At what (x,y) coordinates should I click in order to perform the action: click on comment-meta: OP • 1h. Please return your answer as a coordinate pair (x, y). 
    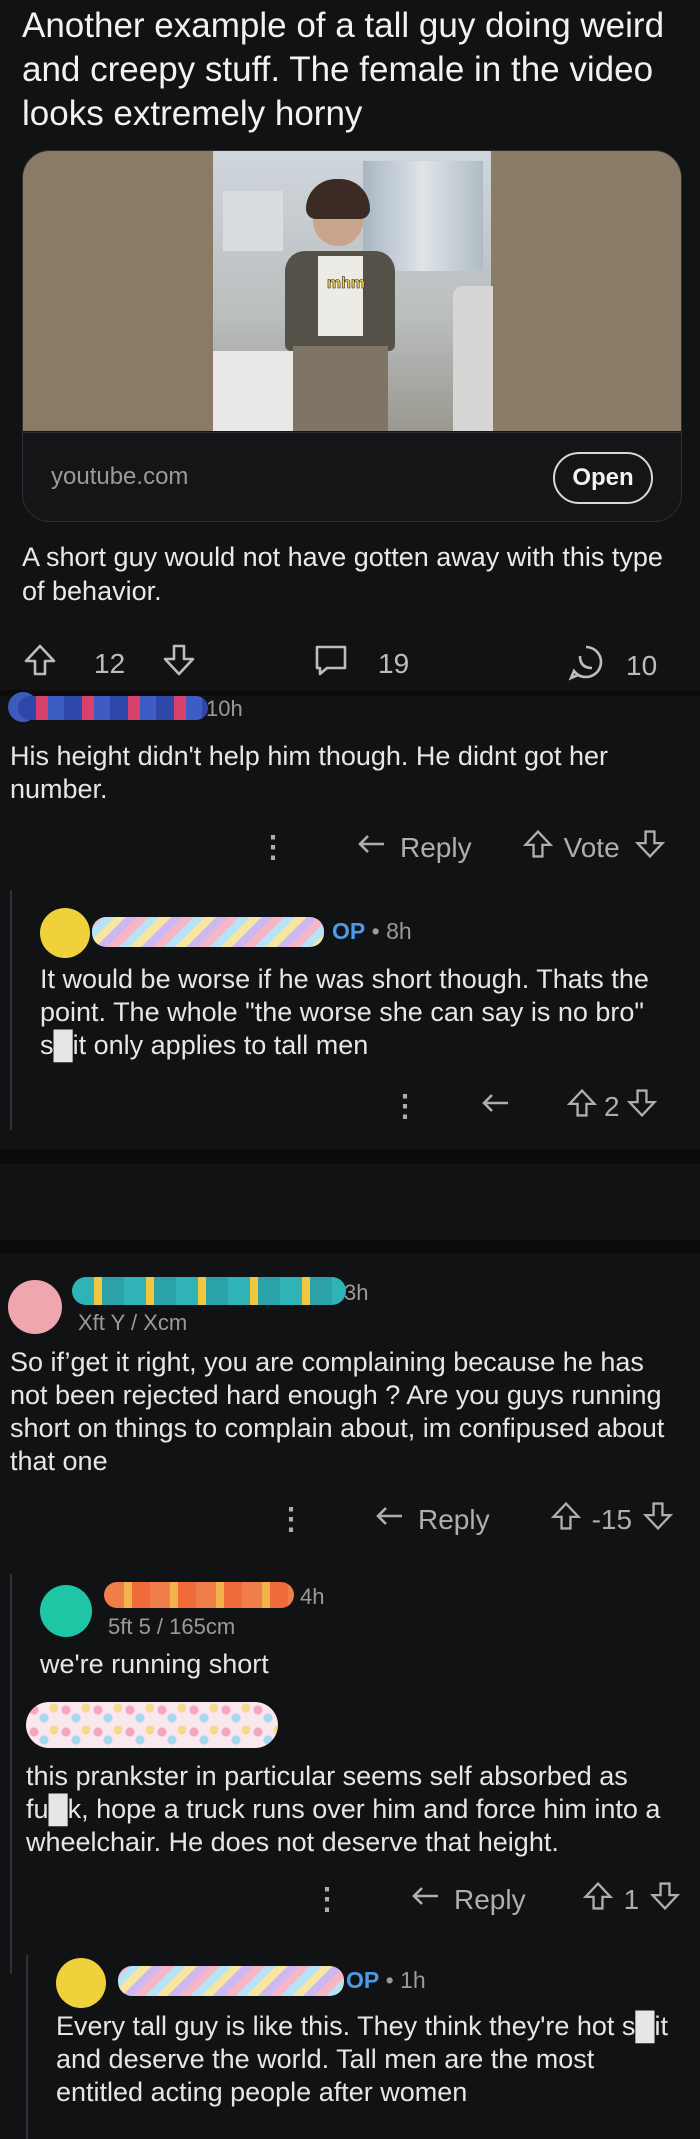
    Looking at the image, I should click on (386, 1980).